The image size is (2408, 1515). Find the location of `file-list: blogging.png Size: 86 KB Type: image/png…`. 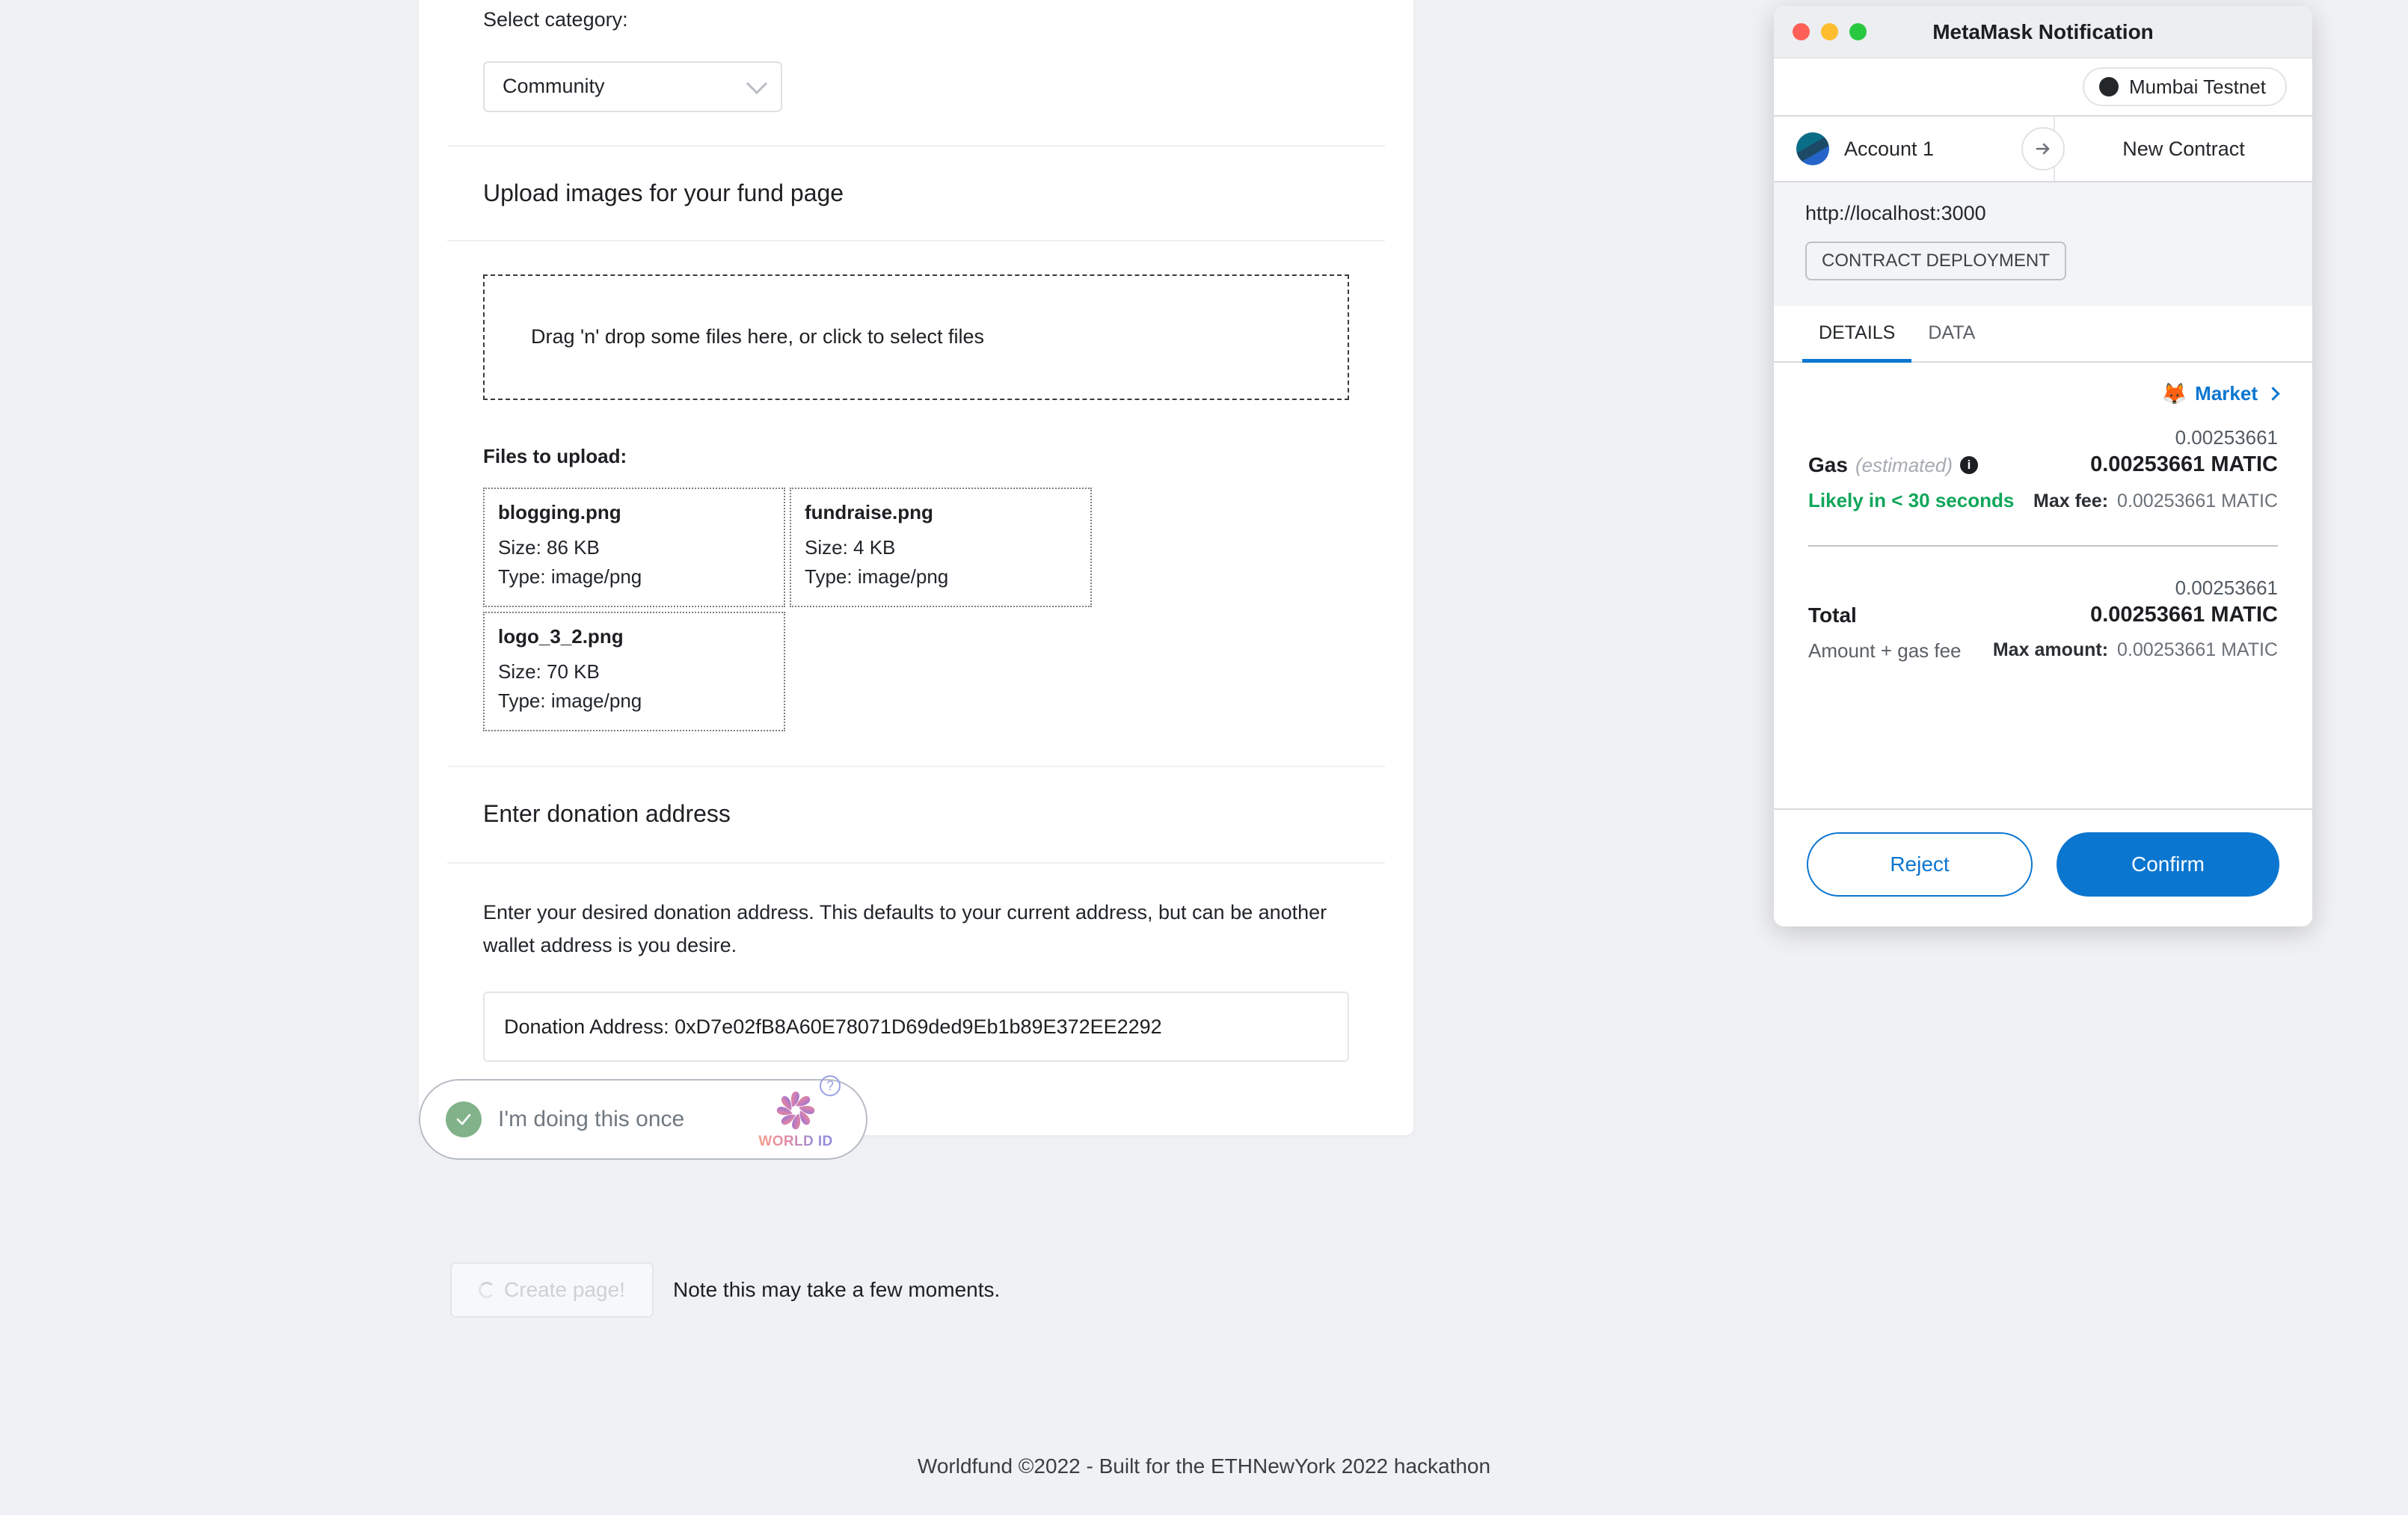

file-list: blogging.png Size: 86 KB Type: image/png… is located at coordinates (916, 609).